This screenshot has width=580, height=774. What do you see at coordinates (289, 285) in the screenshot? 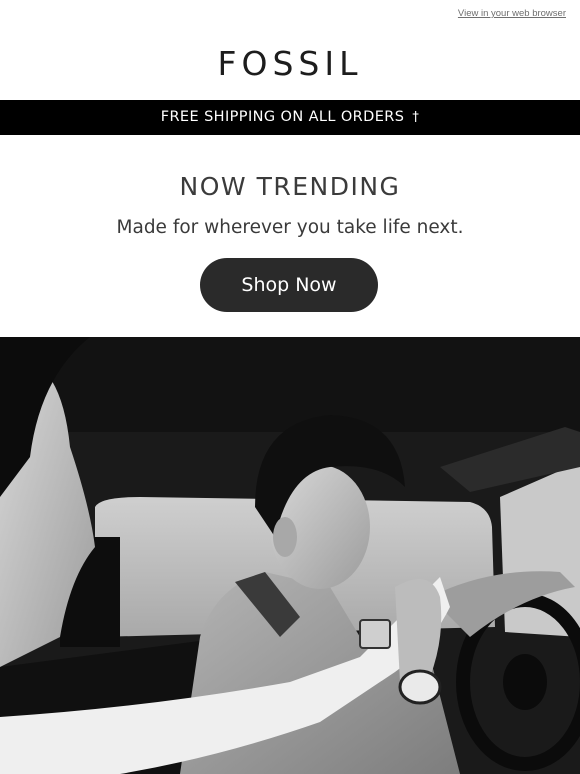
I see `shop-now-button: Shop Now` at bounding box center [289, 285].